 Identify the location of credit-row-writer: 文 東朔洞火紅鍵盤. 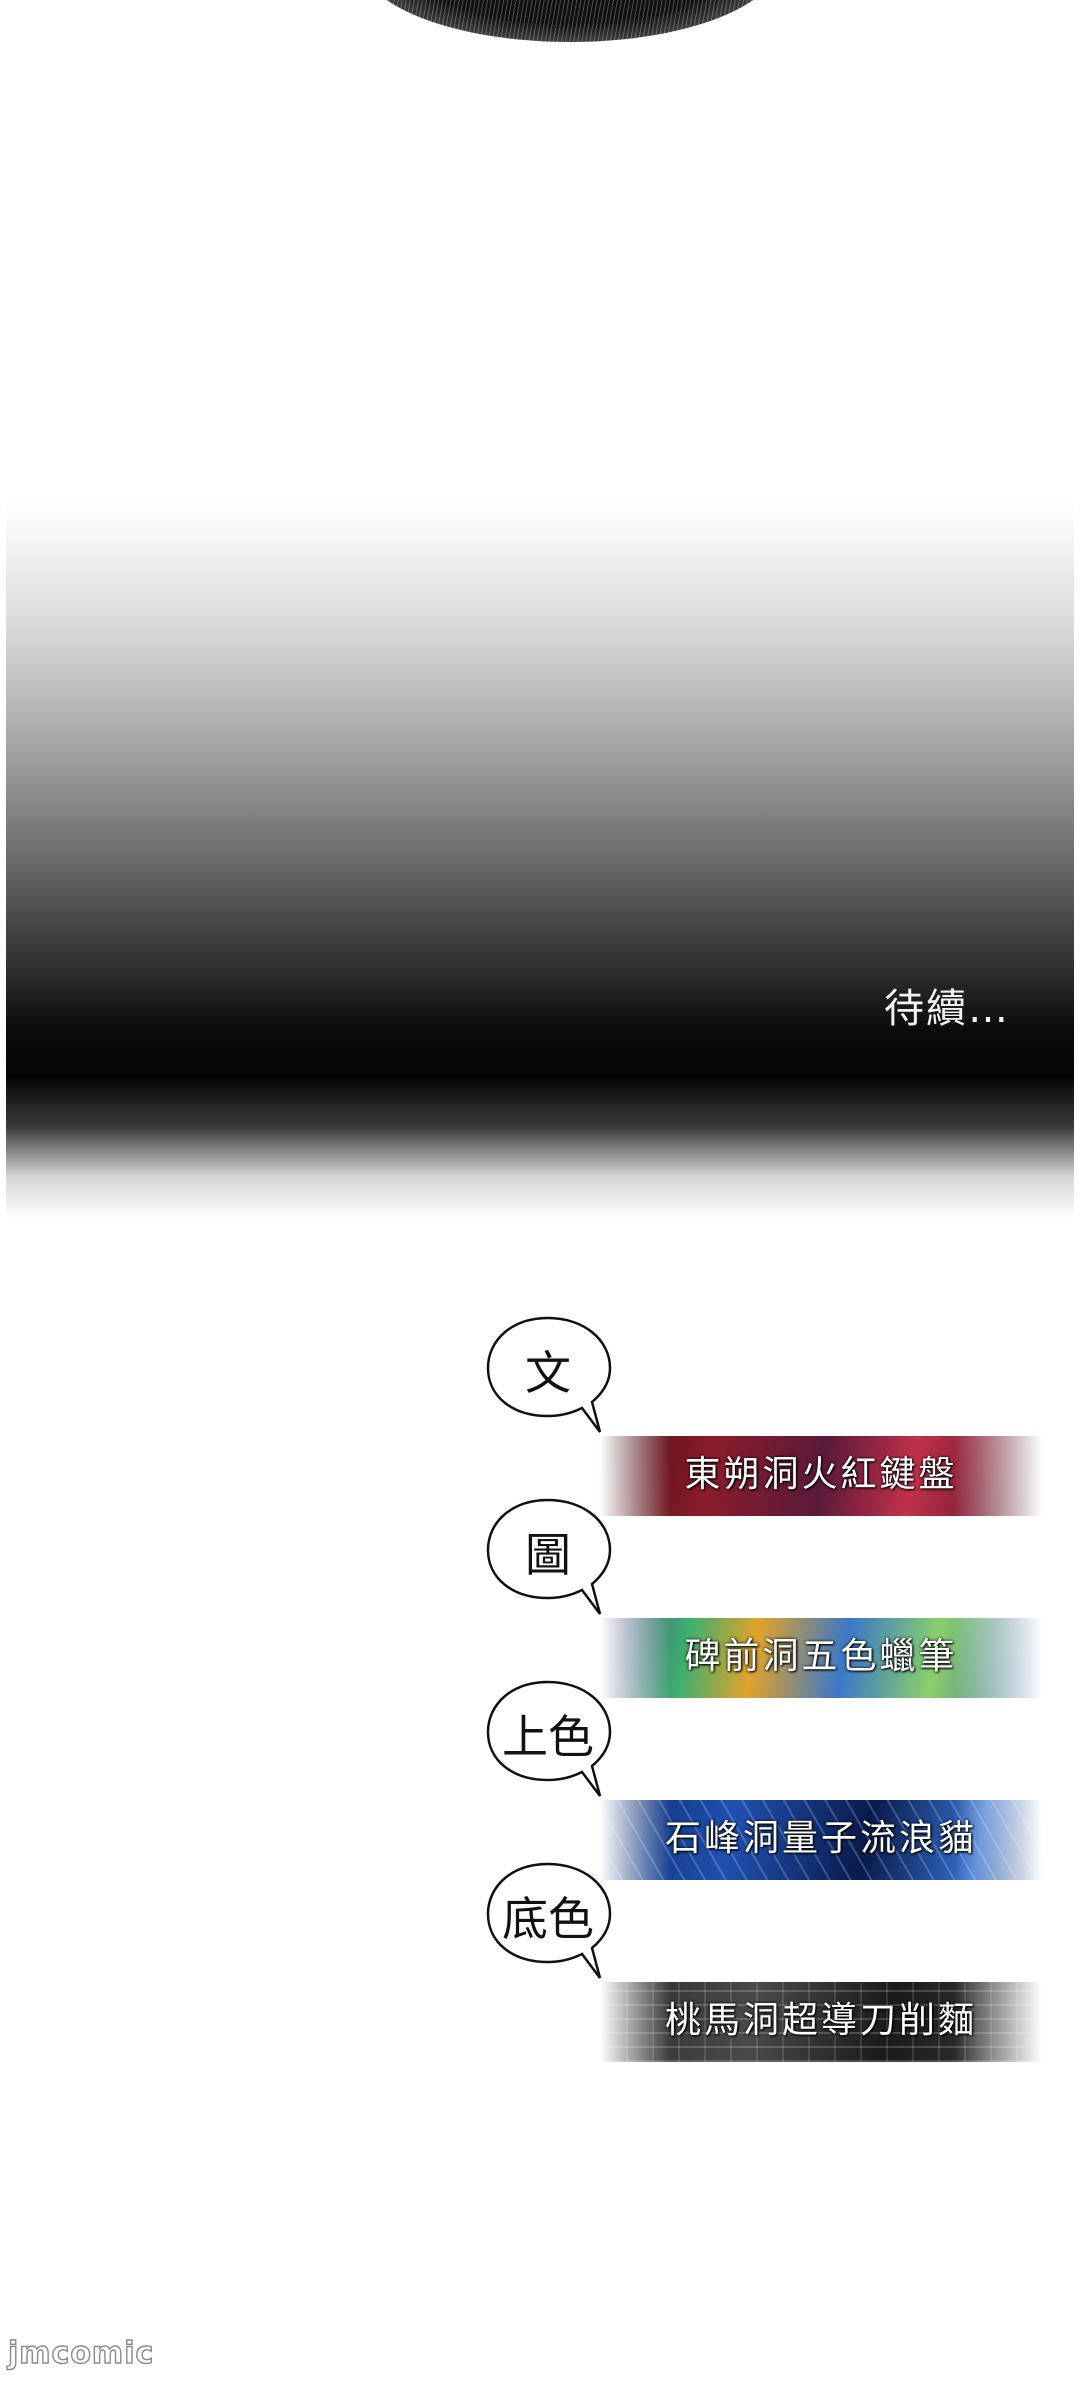
(762, 1414).